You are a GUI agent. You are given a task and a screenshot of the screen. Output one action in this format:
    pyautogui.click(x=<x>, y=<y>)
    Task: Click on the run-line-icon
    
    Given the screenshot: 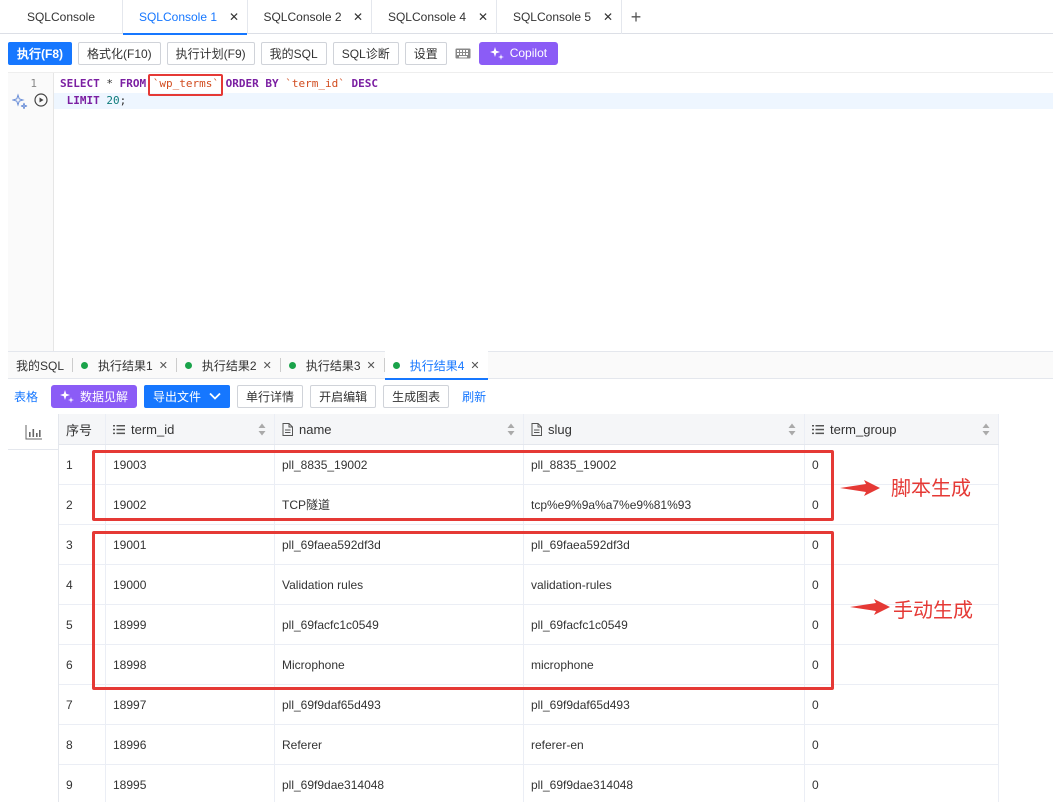 What is the action you would take?
    pyautogui.click(x=41, y=101)
    